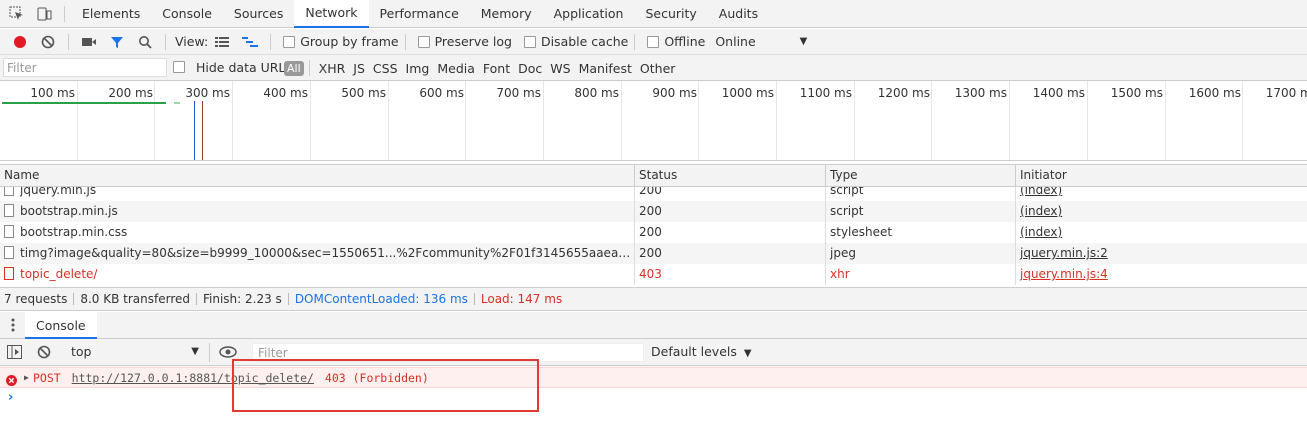 Image resolution: width=1307 pixels, height=427 pixels. What do you see at coordinates (250, 42) in the screenshot?
I see `waterfall-overview-icon` at bounding box center [250, 42].